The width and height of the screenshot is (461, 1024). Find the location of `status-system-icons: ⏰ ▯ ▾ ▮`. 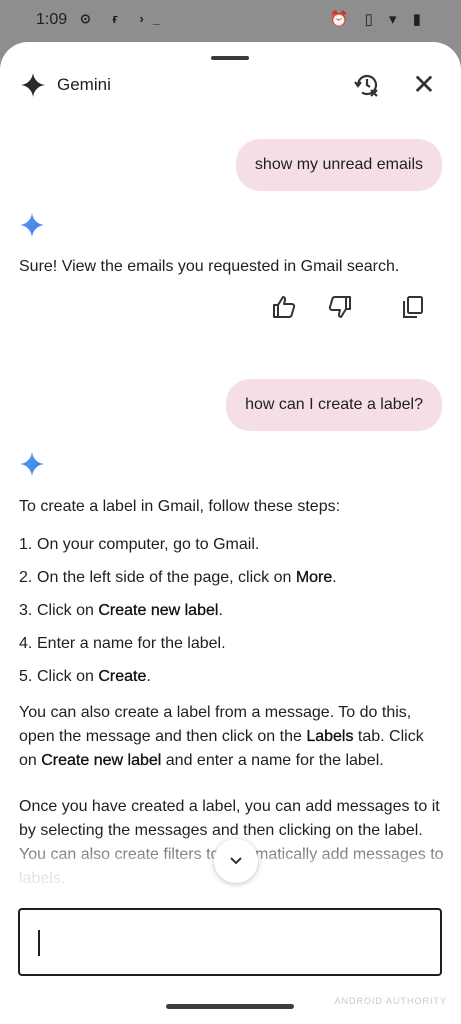

status-system-icons: ⏰ ▯ ▾ ▮ is located at coordinates (378, 19).